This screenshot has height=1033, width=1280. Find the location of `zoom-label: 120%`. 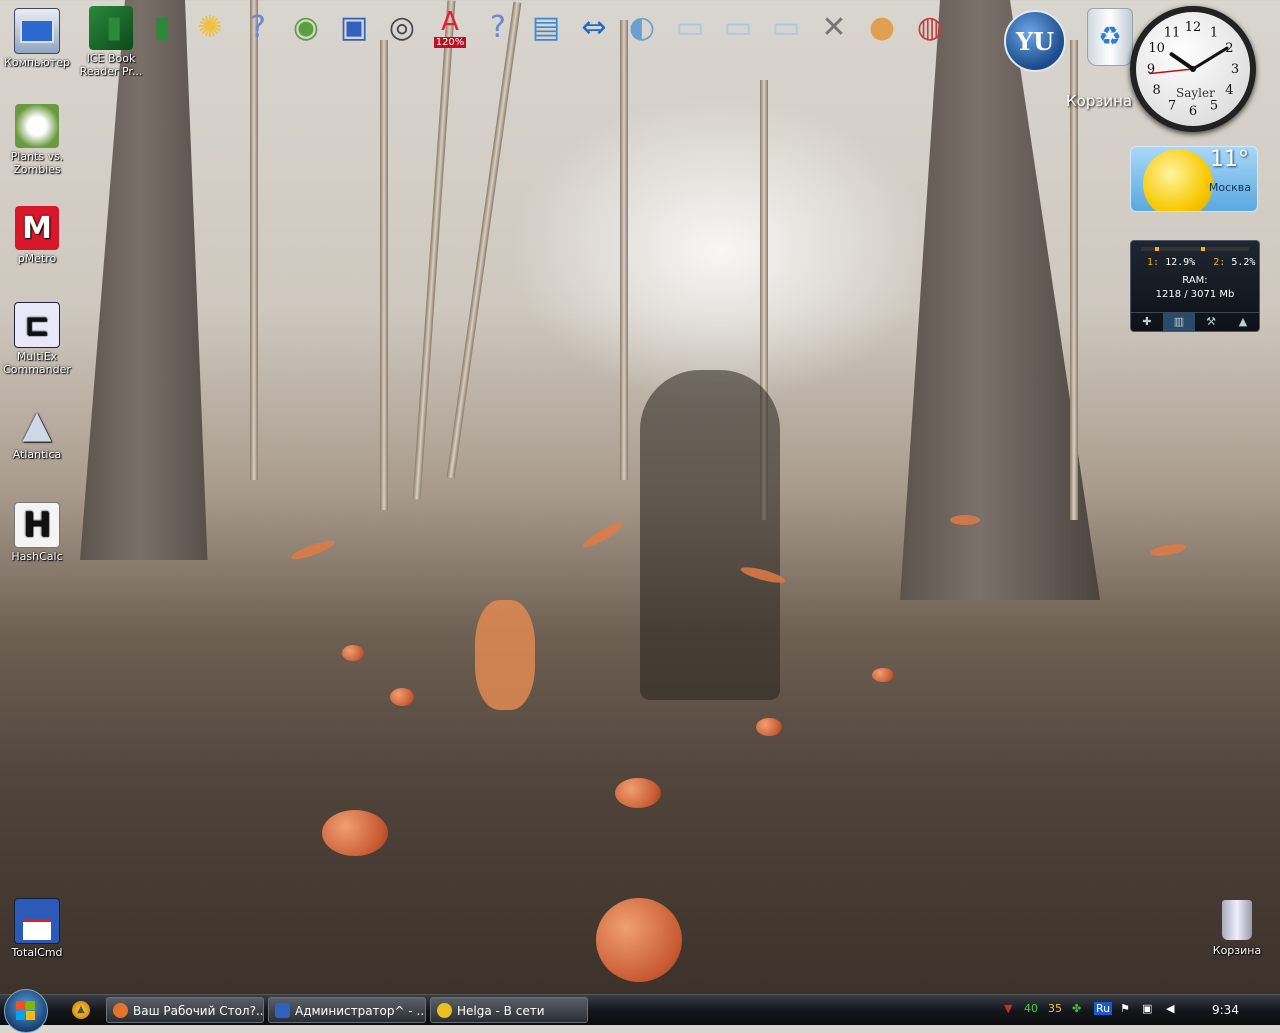

zoom-label: 120% is located at coordinates (450, 42).